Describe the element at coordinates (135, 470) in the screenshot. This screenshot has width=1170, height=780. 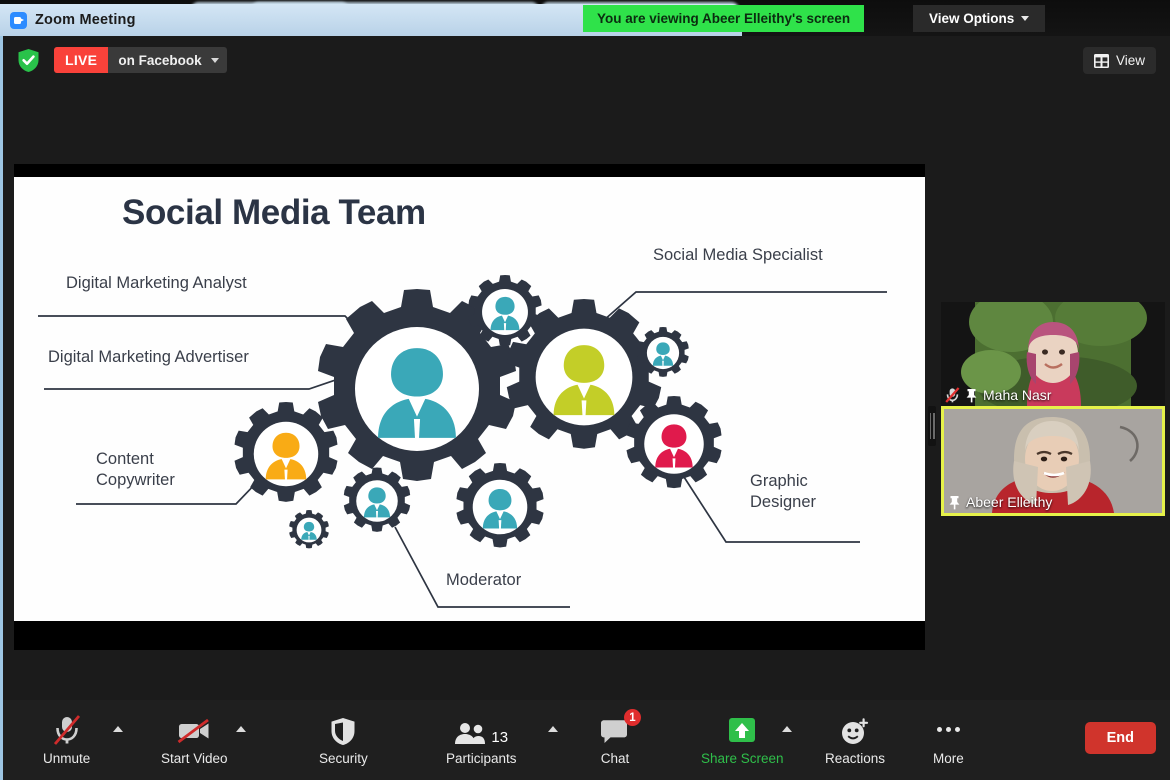
I see `slide-label-copywriter: Content Copywriter` at that location.